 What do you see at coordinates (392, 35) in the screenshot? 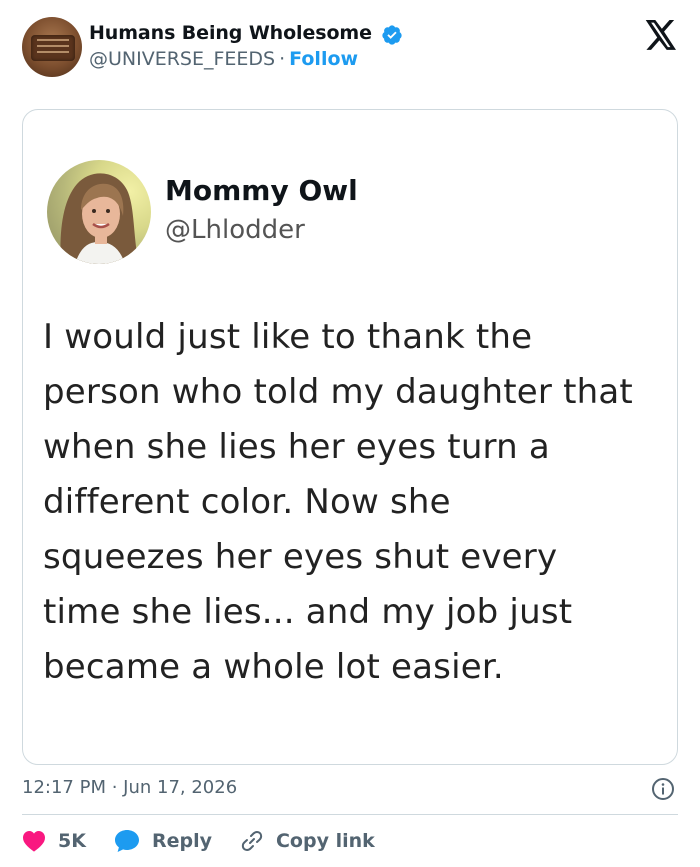
I see `verified-badge-icon` at bounding box center [392, 35].